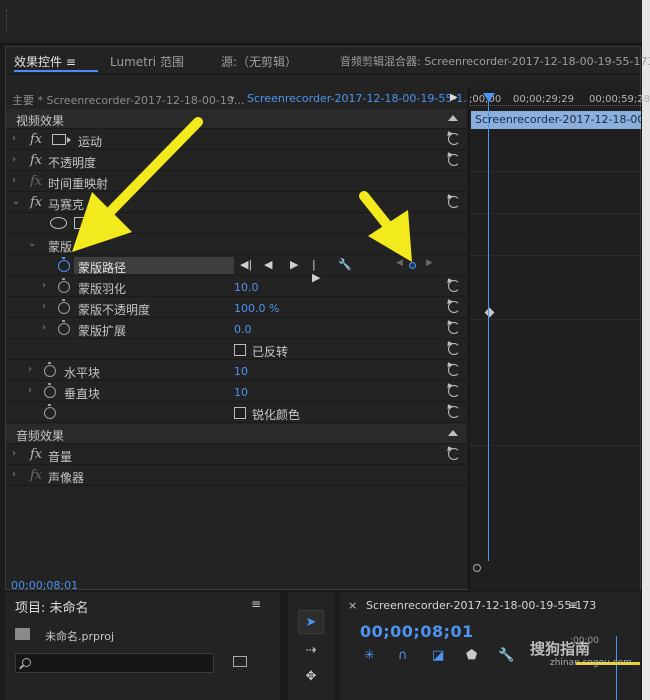  I want to click on sequence-playhead, so click(616, 668).